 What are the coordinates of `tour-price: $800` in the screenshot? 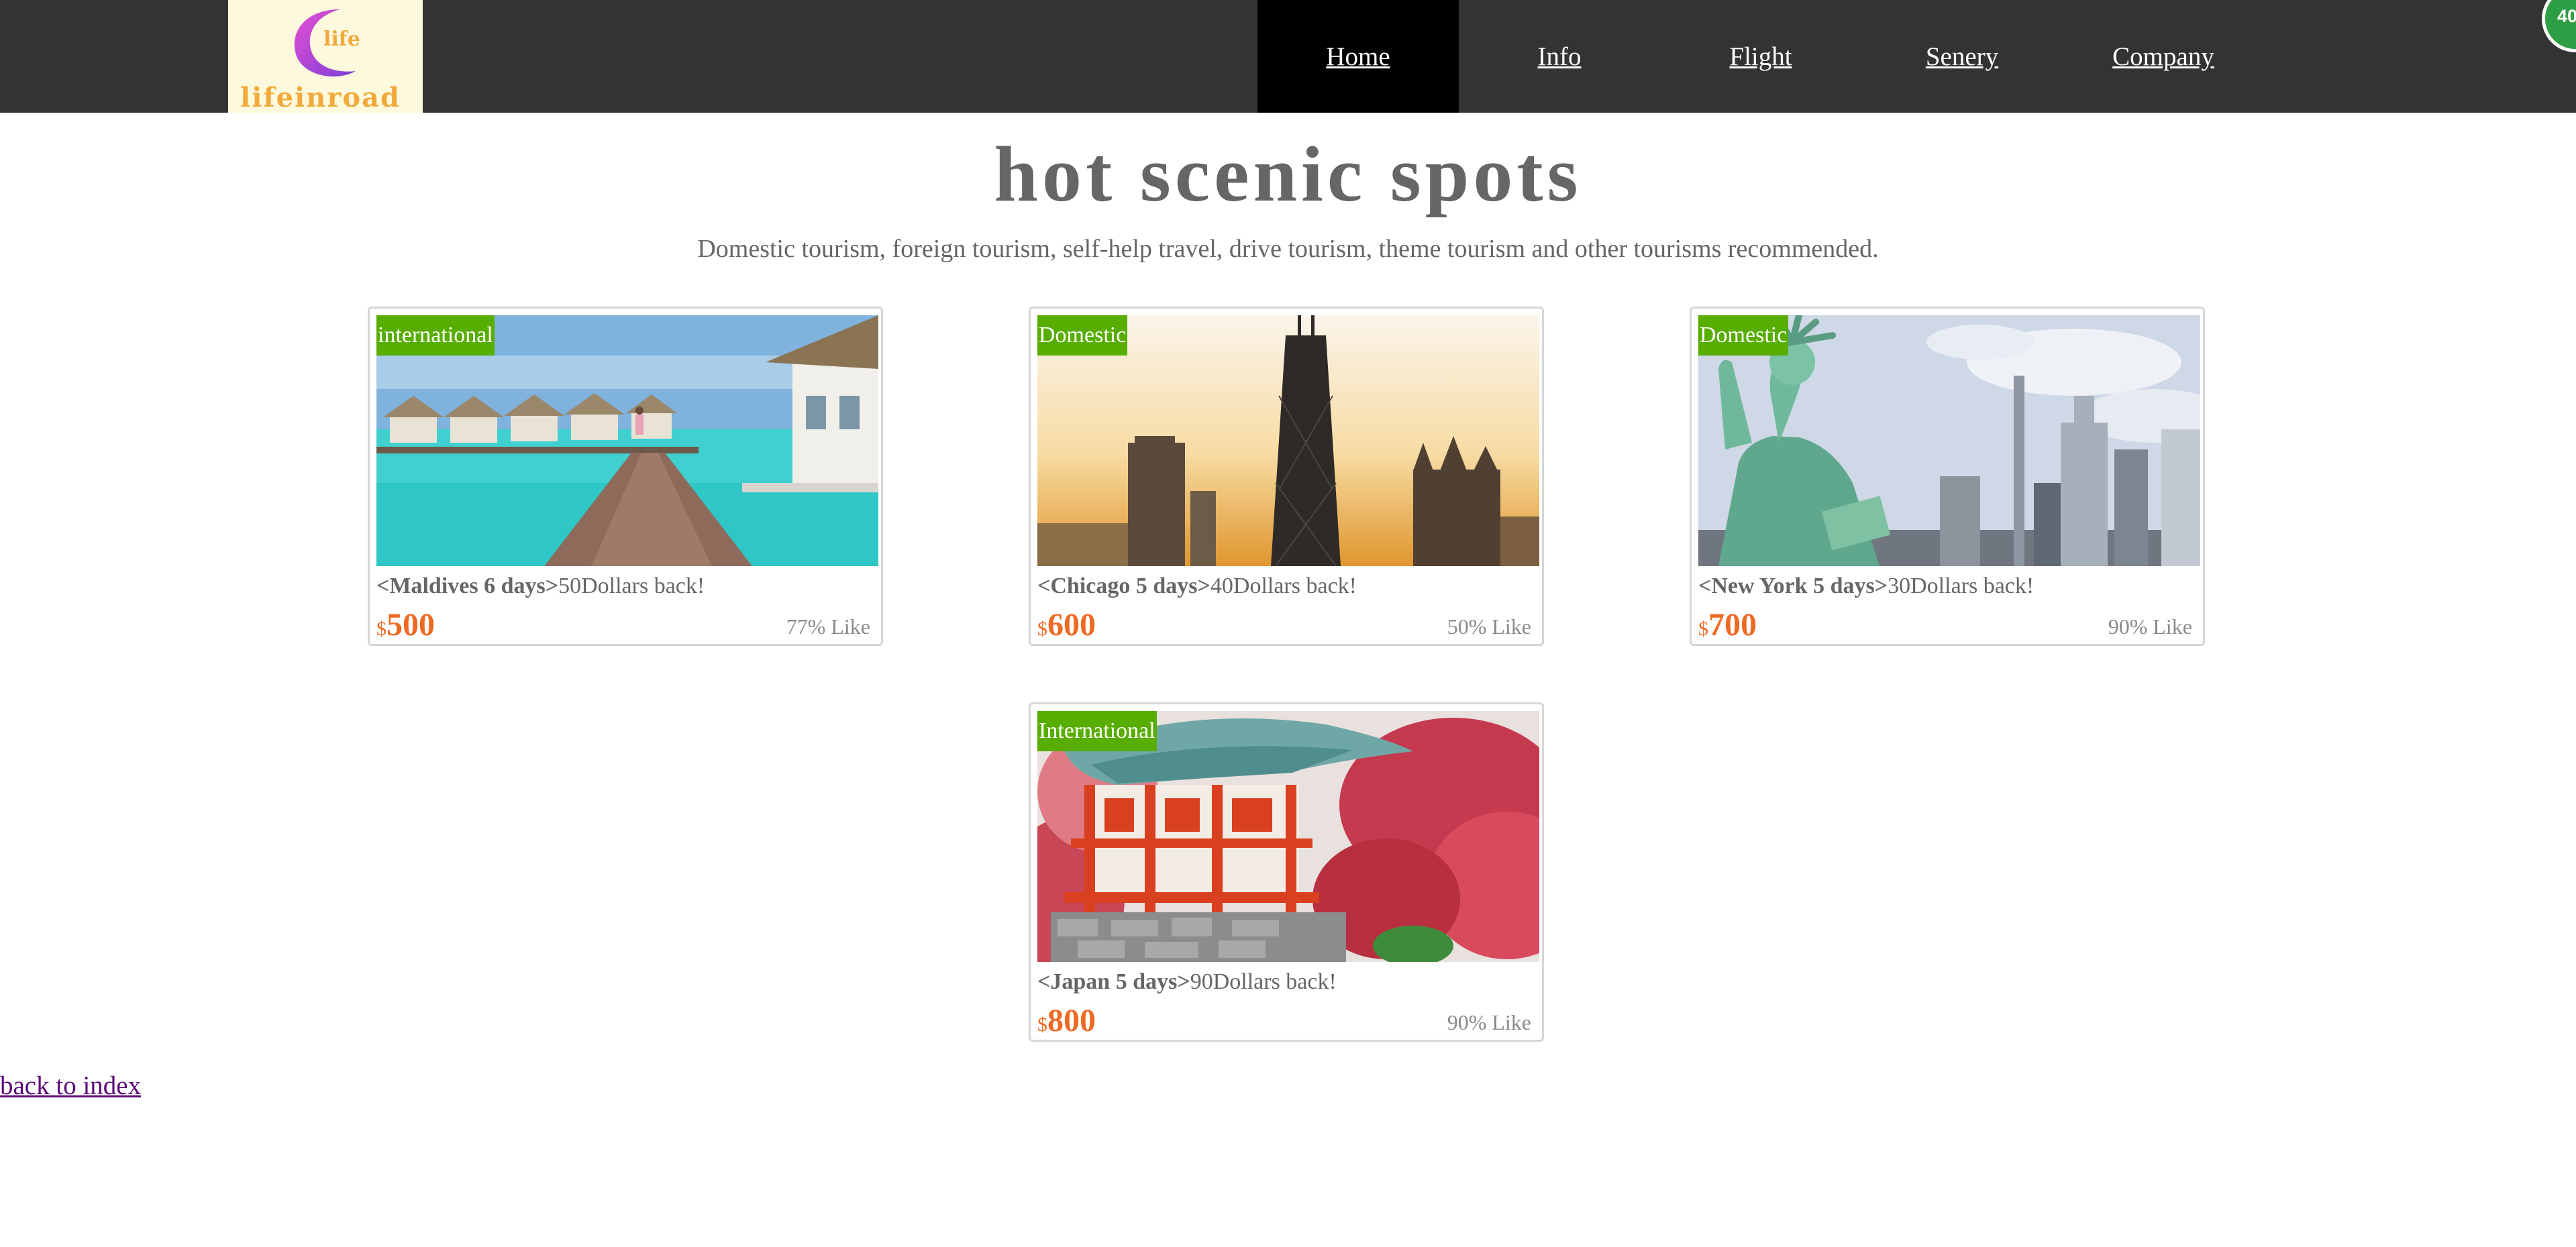 It's located at (1066, 1024).